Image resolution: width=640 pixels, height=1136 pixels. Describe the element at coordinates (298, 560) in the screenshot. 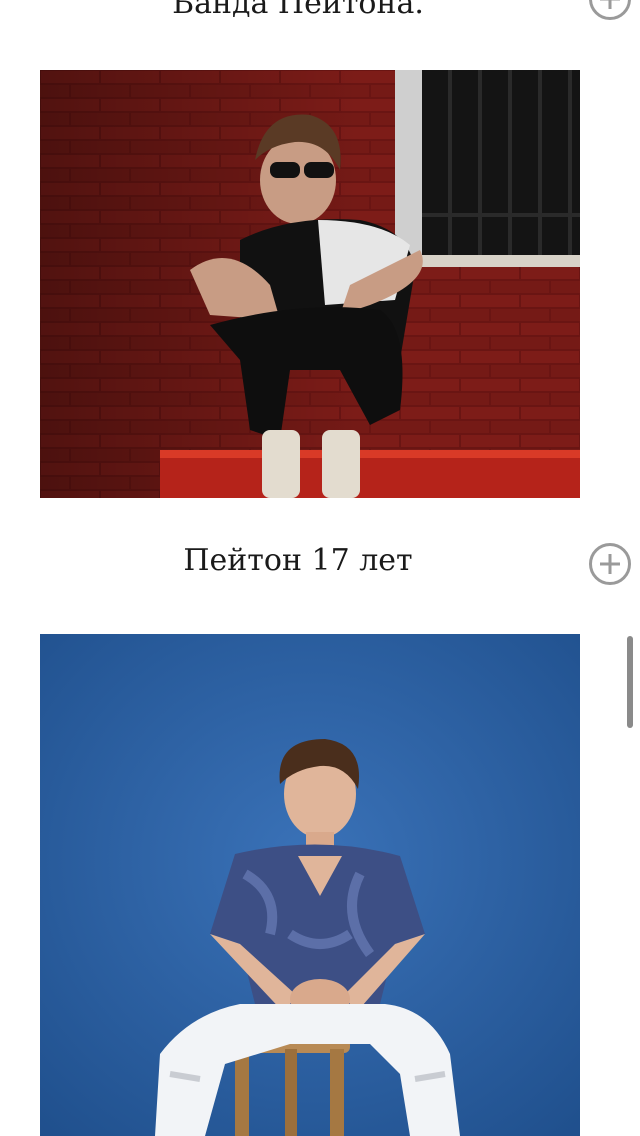

I see `post-caption: Пейтон 17 лет` at that location.